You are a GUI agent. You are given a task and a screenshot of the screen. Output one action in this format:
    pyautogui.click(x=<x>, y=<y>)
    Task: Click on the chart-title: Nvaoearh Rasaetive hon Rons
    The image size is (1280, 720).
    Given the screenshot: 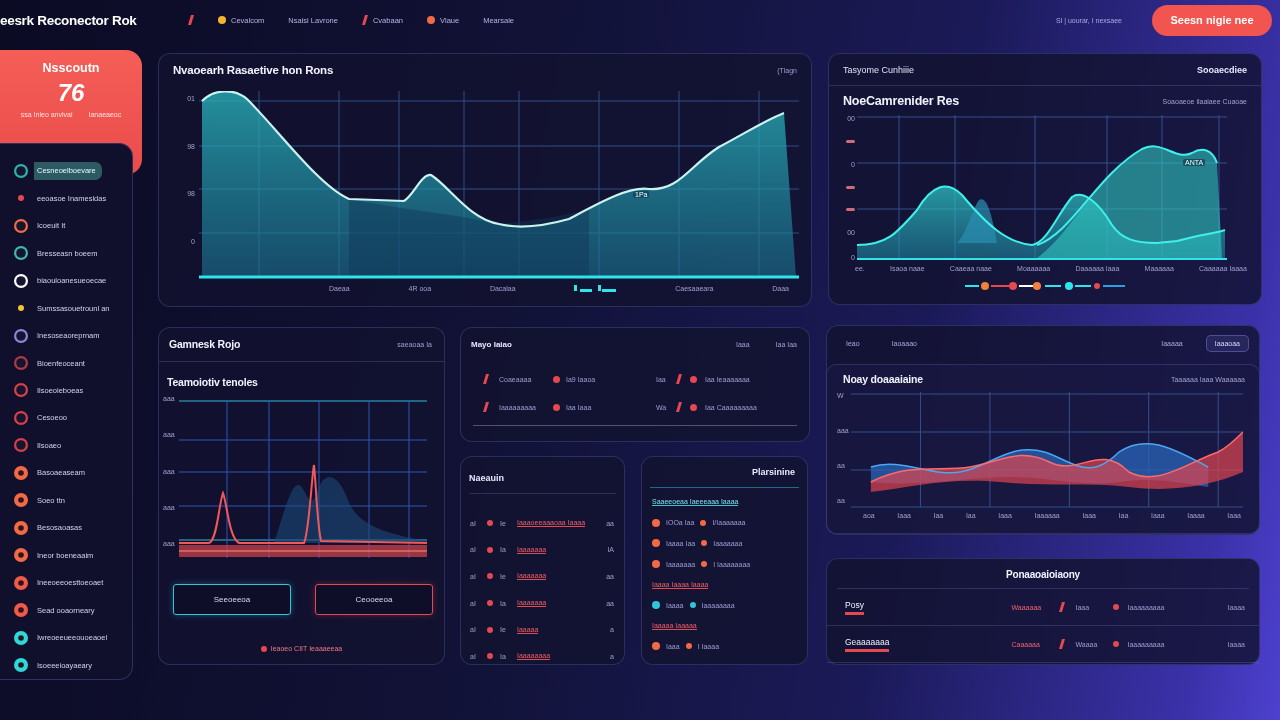 What is the action you would take?
    pyautogui.click(x=253, y=70)
    